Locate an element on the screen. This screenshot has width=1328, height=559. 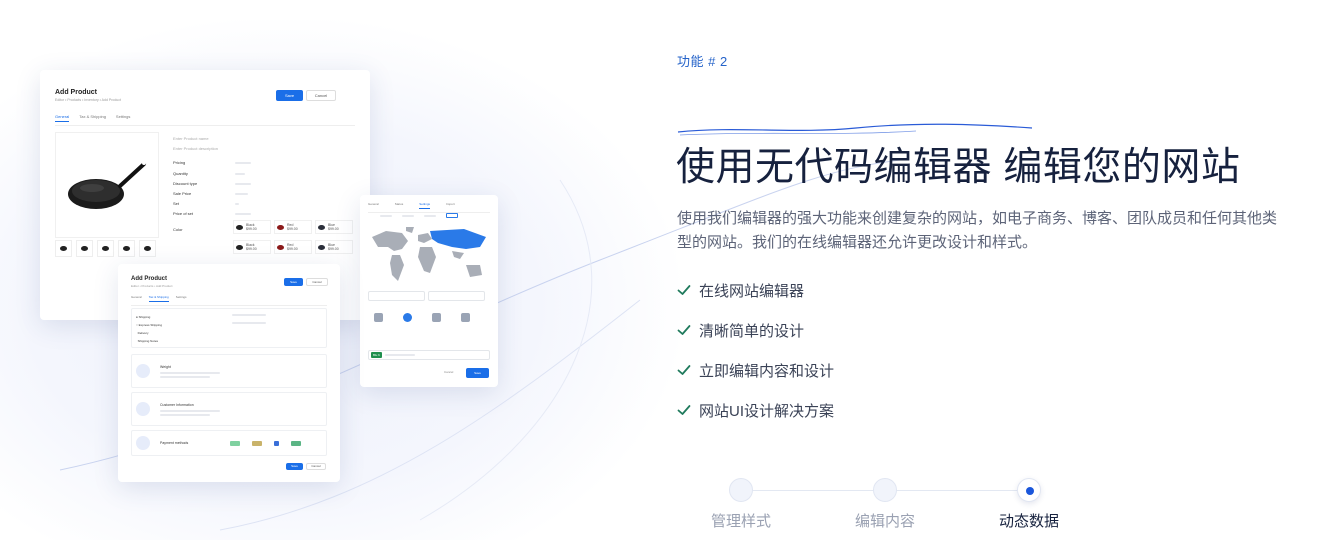
checklist-item-label: 清晰简单的设计 is located at coordinates (752, 331).